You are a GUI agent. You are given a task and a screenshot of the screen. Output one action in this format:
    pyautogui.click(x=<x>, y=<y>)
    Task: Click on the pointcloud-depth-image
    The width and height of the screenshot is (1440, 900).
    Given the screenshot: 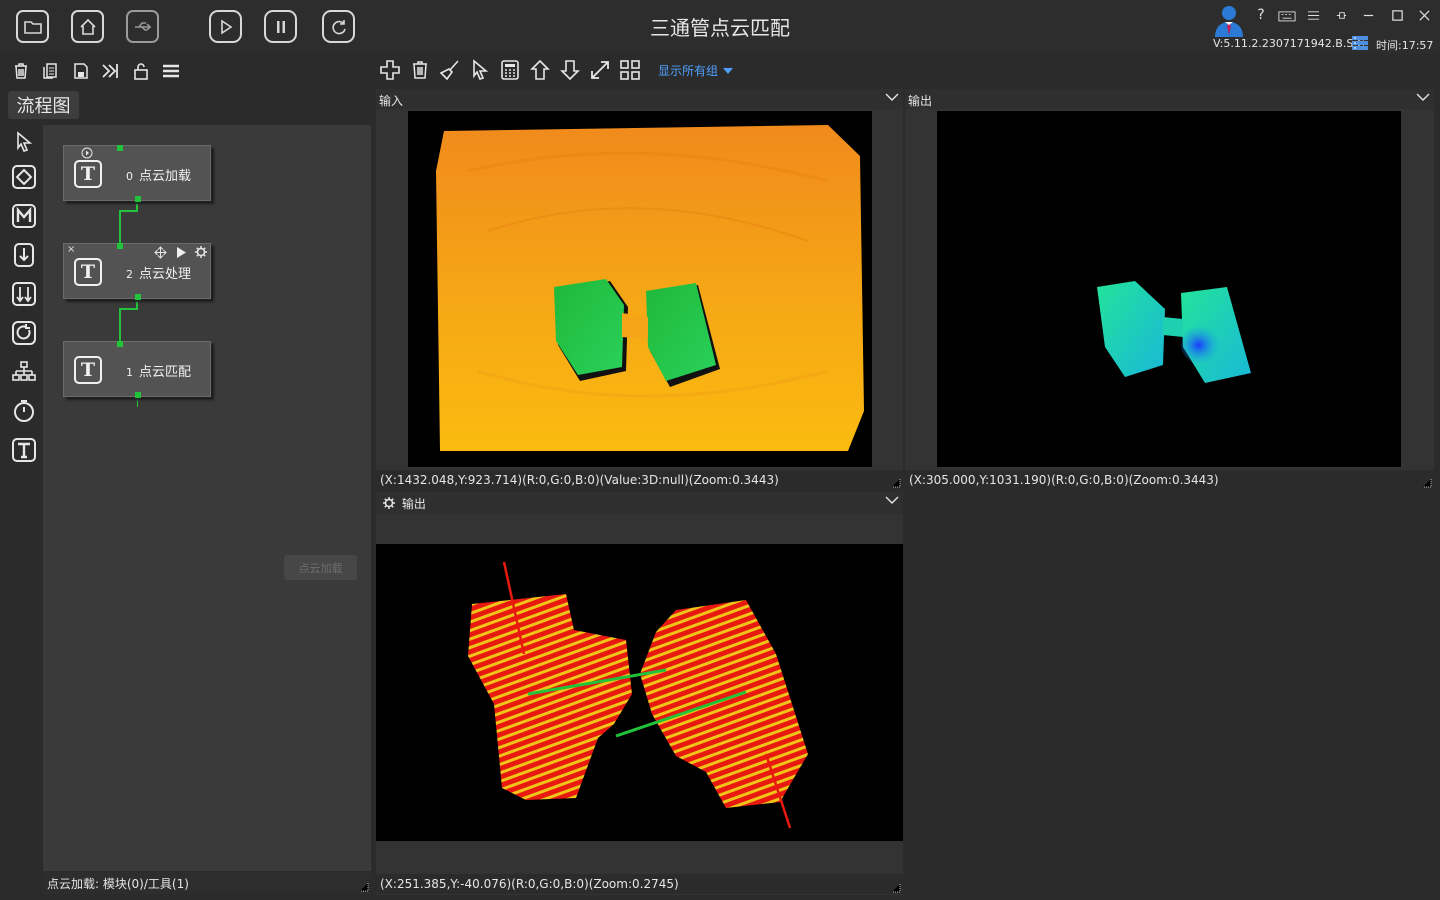 What is the action you would take?
    pyautogui.click(x=650, y=288)
    